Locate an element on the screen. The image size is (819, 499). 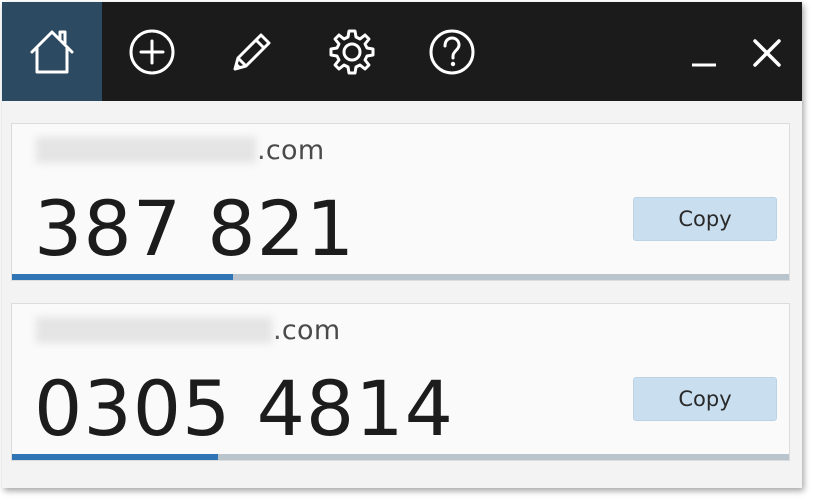
home-button is located at coordinates (52, 51).